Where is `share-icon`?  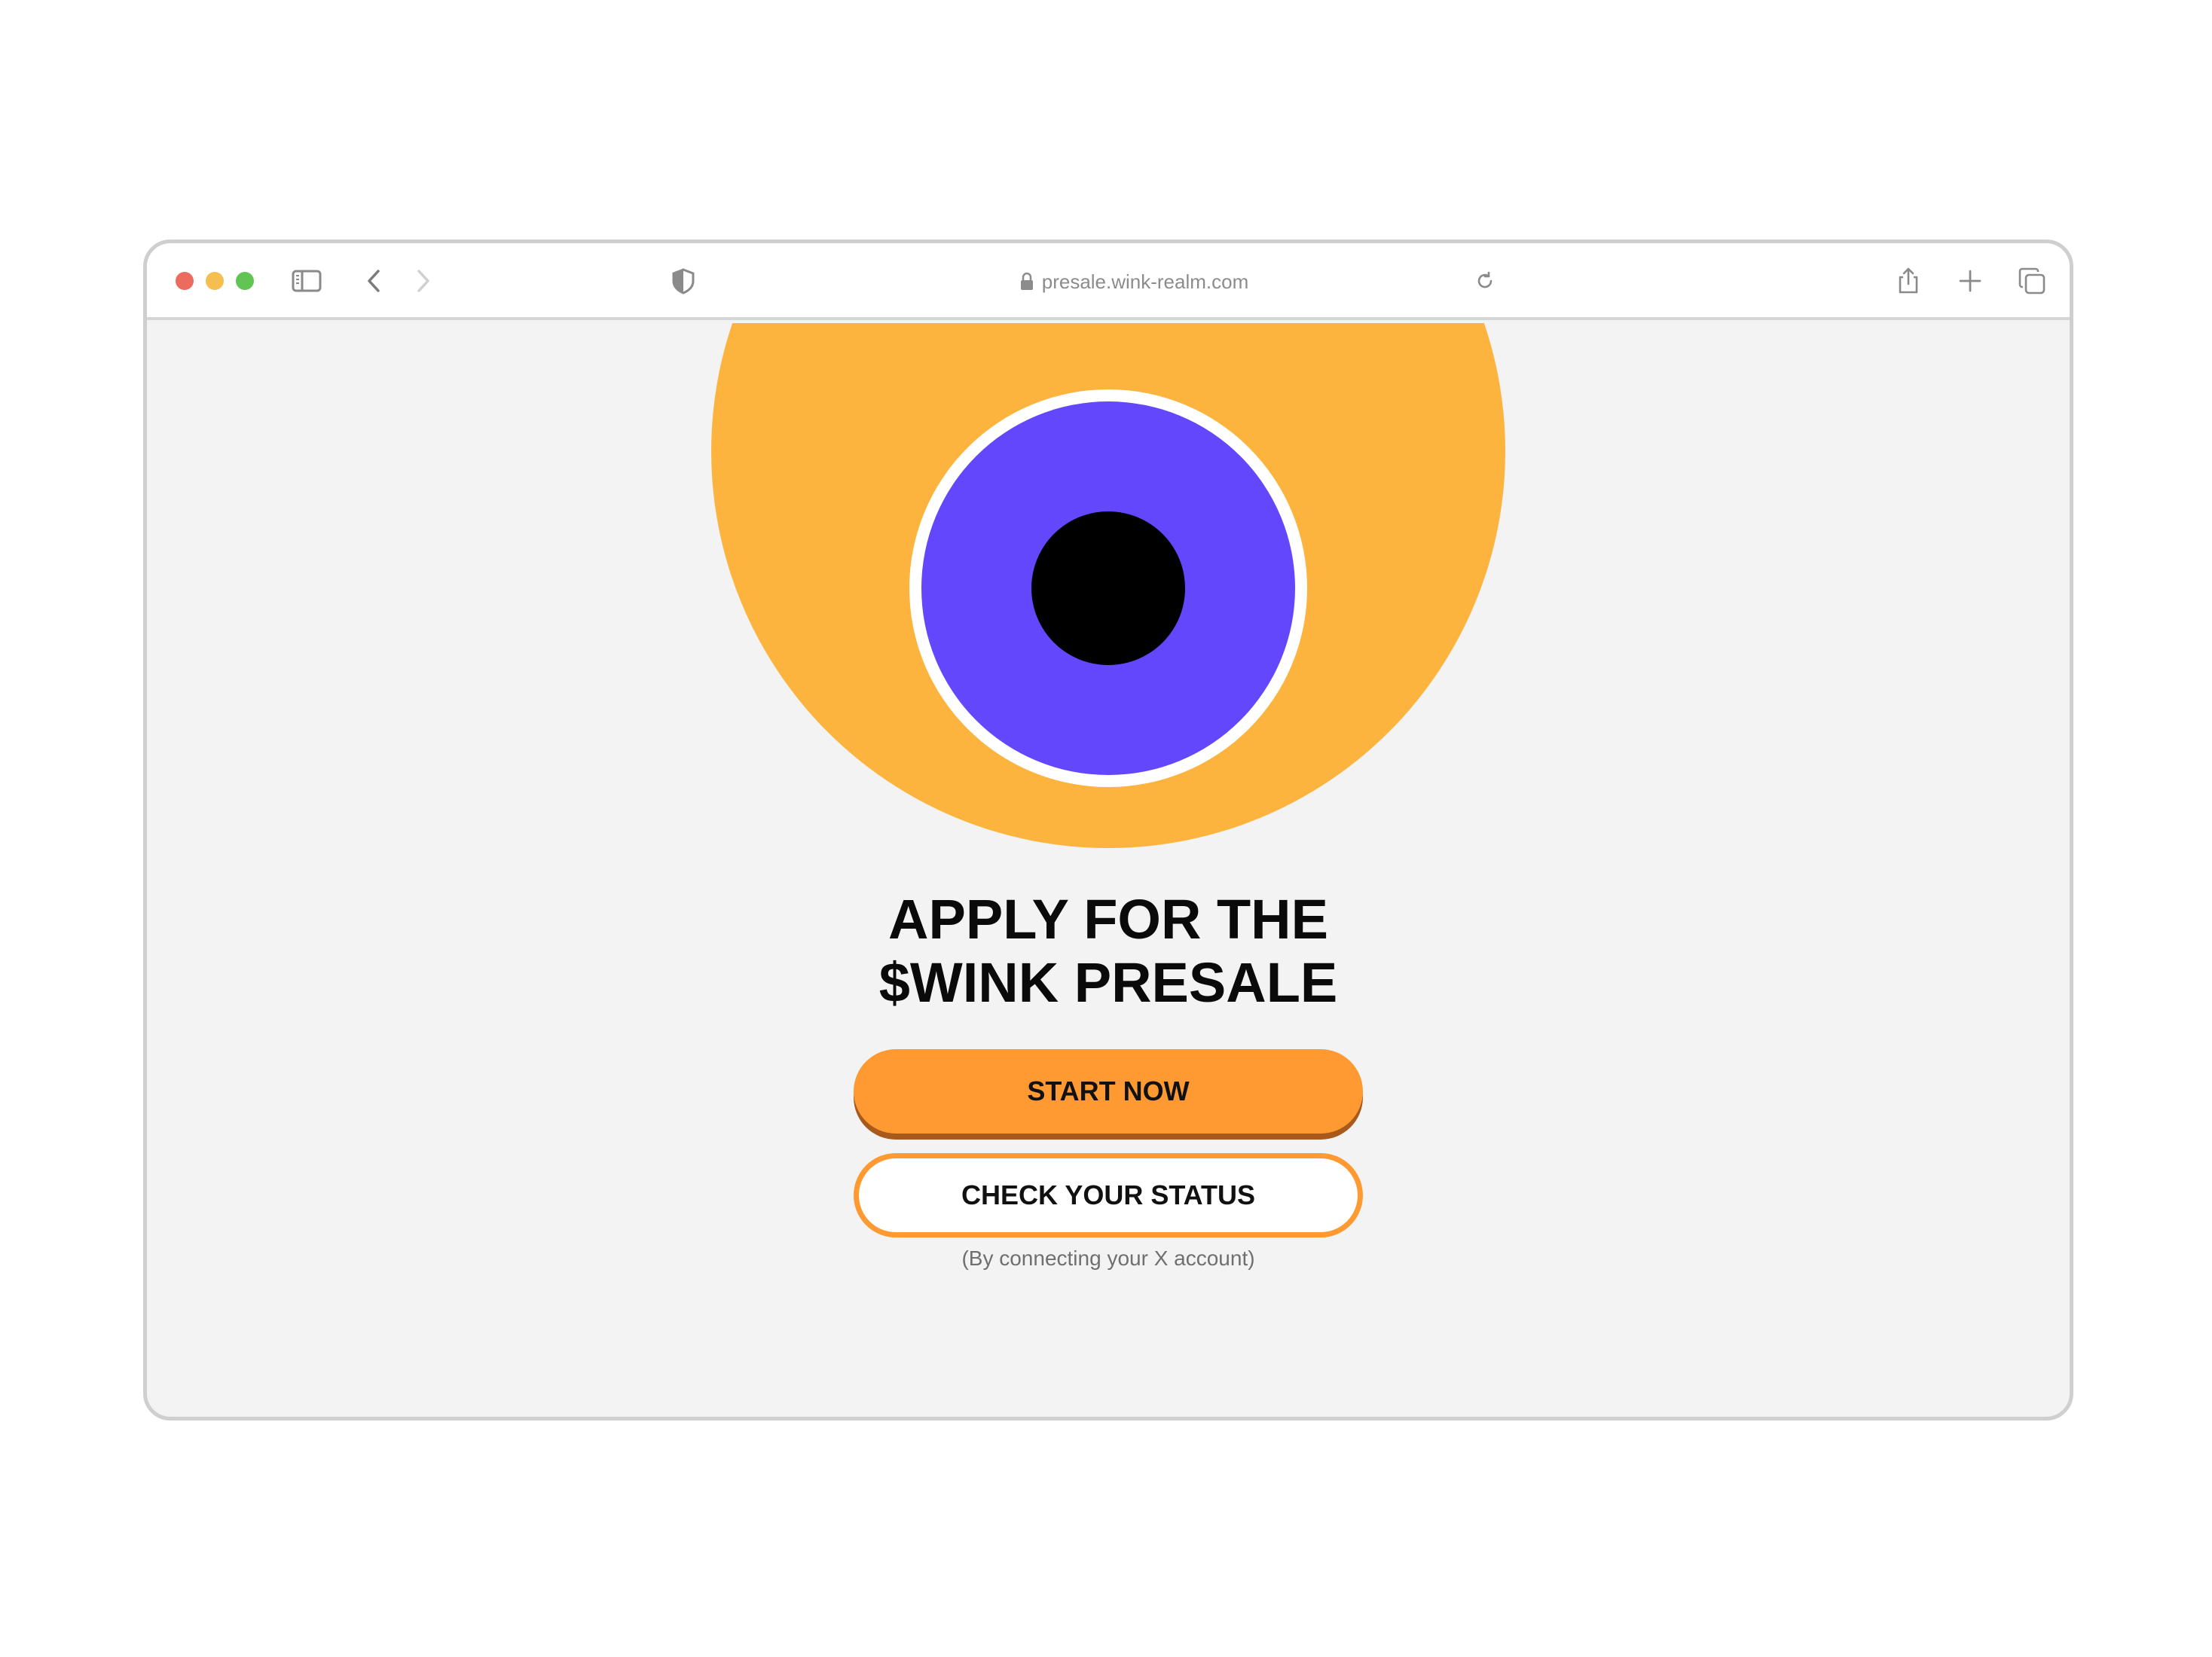 share-icon is located at coordinates (1908, 281).